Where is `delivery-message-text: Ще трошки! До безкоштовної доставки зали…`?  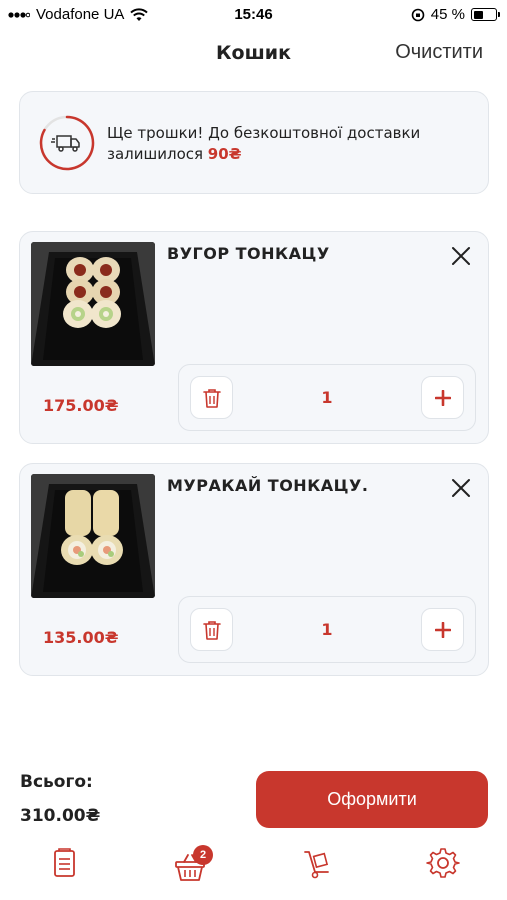
delivery-message-text: Ще трошки! До безкоштовної доставки зали… is located at coordinates (264, 143).